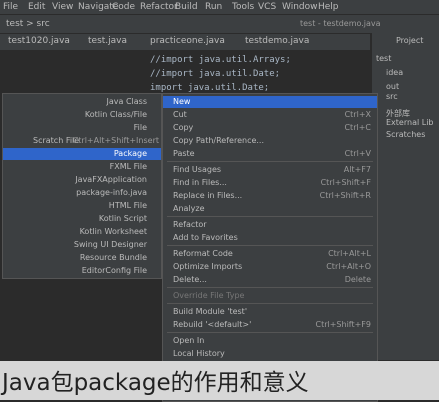 The image size is (439, 402). Describe the element at coordinates (270, 238) in the screenshot. I see `context-menu-item: Add to Favorites` at that location.